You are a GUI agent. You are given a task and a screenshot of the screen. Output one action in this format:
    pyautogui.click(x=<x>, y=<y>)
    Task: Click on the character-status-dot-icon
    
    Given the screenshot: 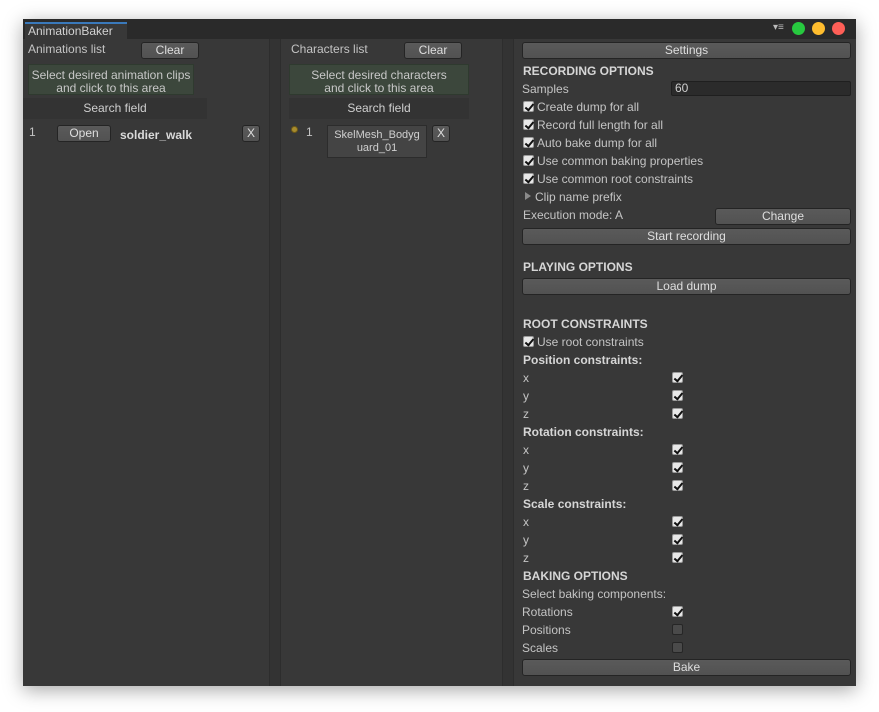 What is the action you would take?
    pyautogui.click(x=294, y=129)
    